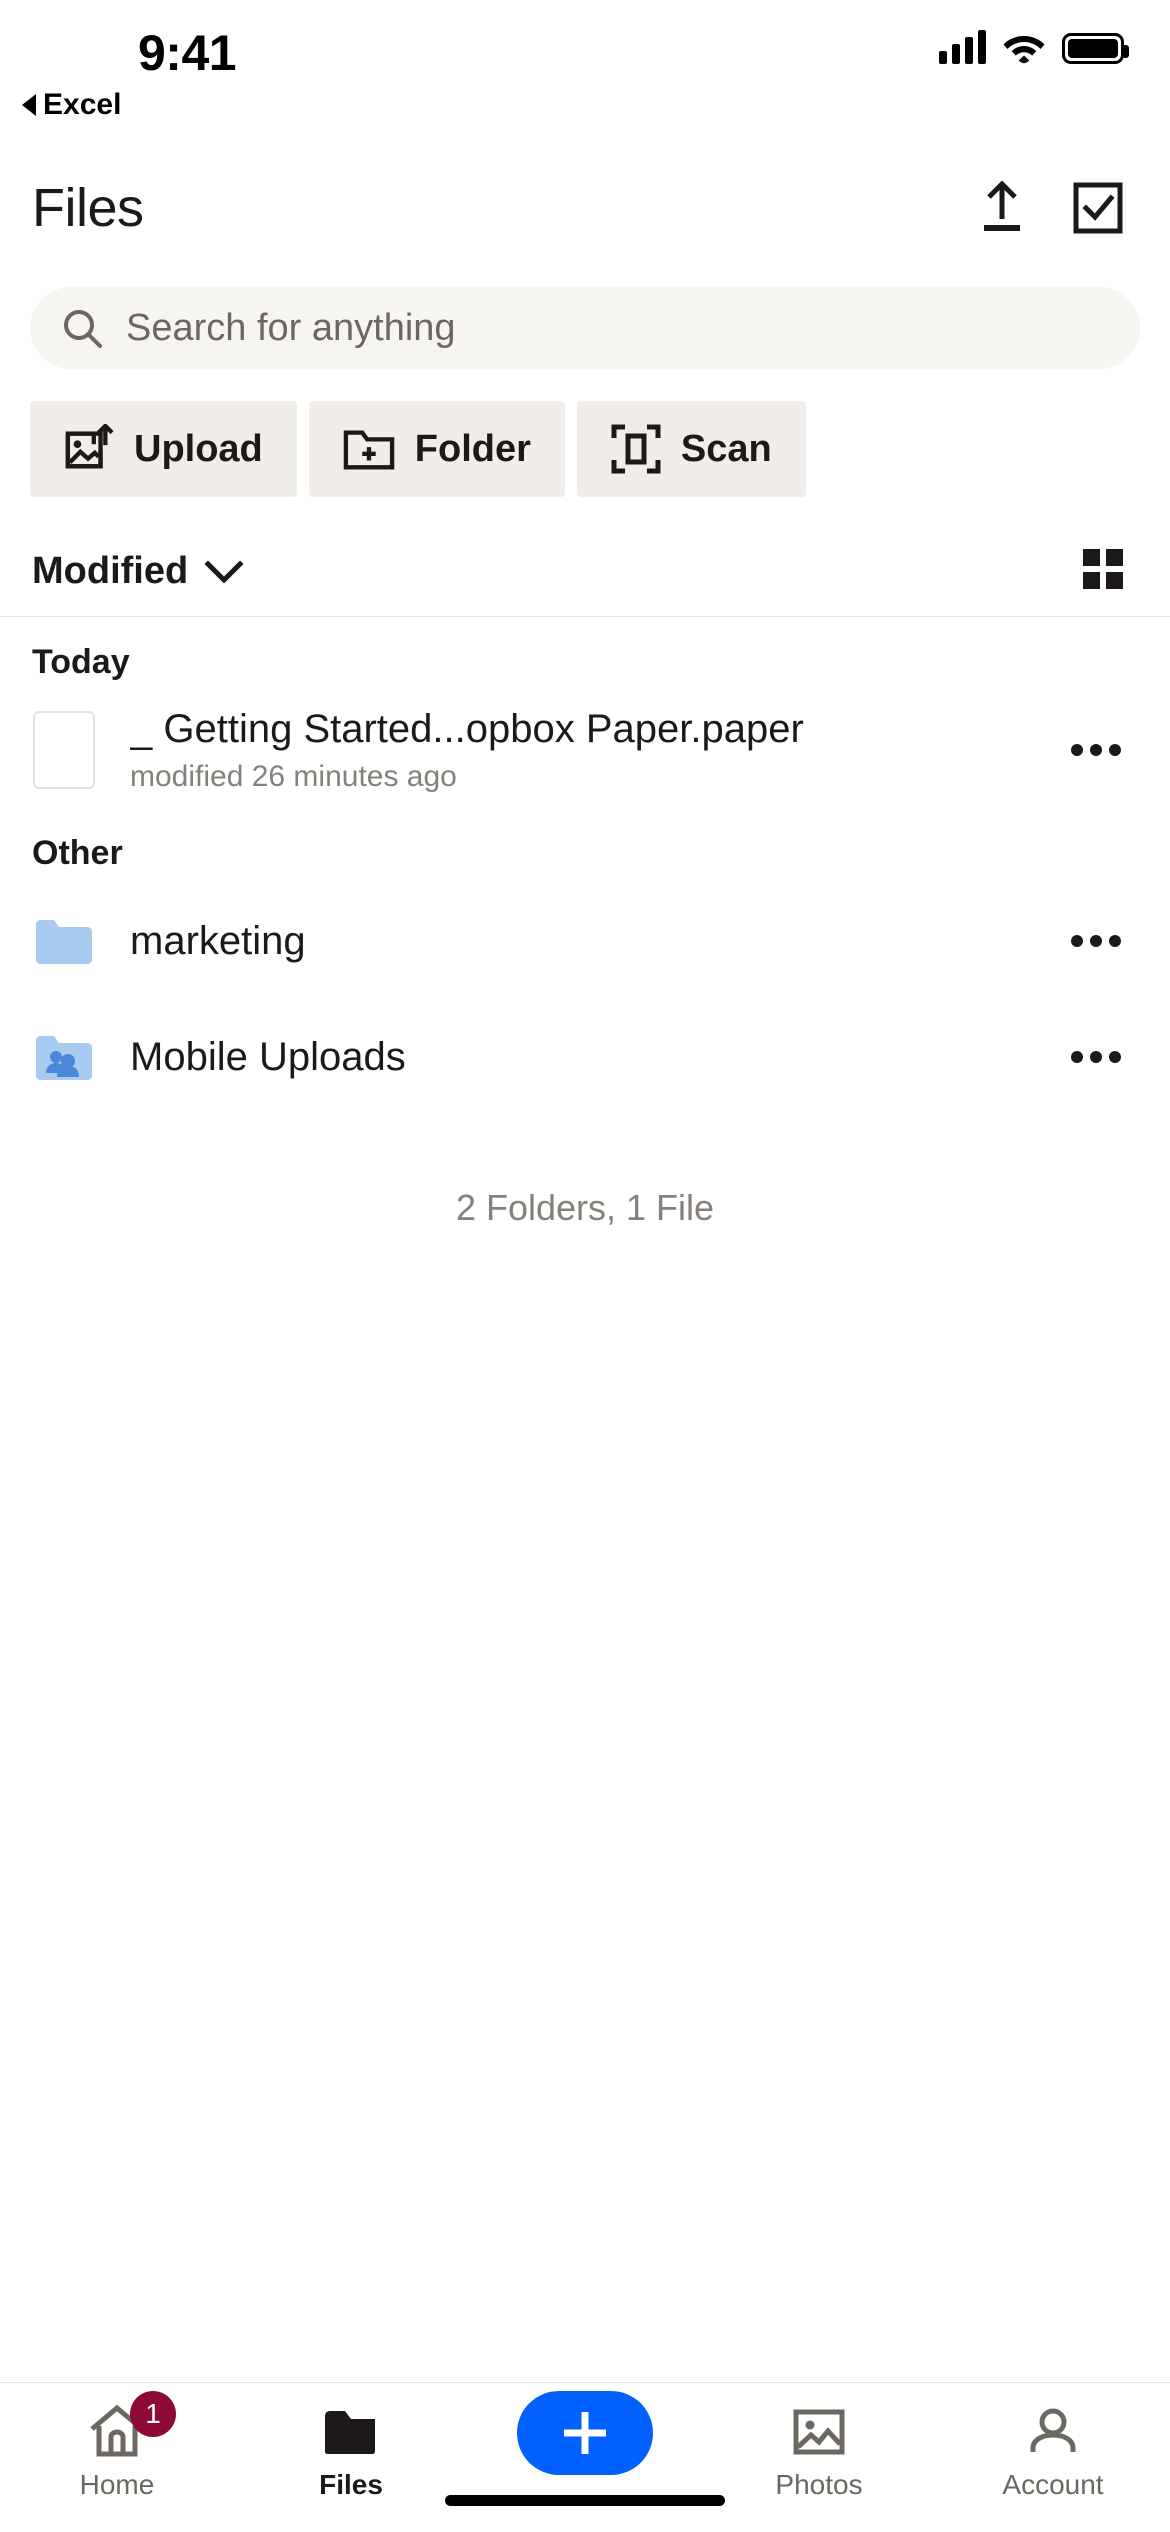  I want to click on page-title: Files, so click(88, 207).